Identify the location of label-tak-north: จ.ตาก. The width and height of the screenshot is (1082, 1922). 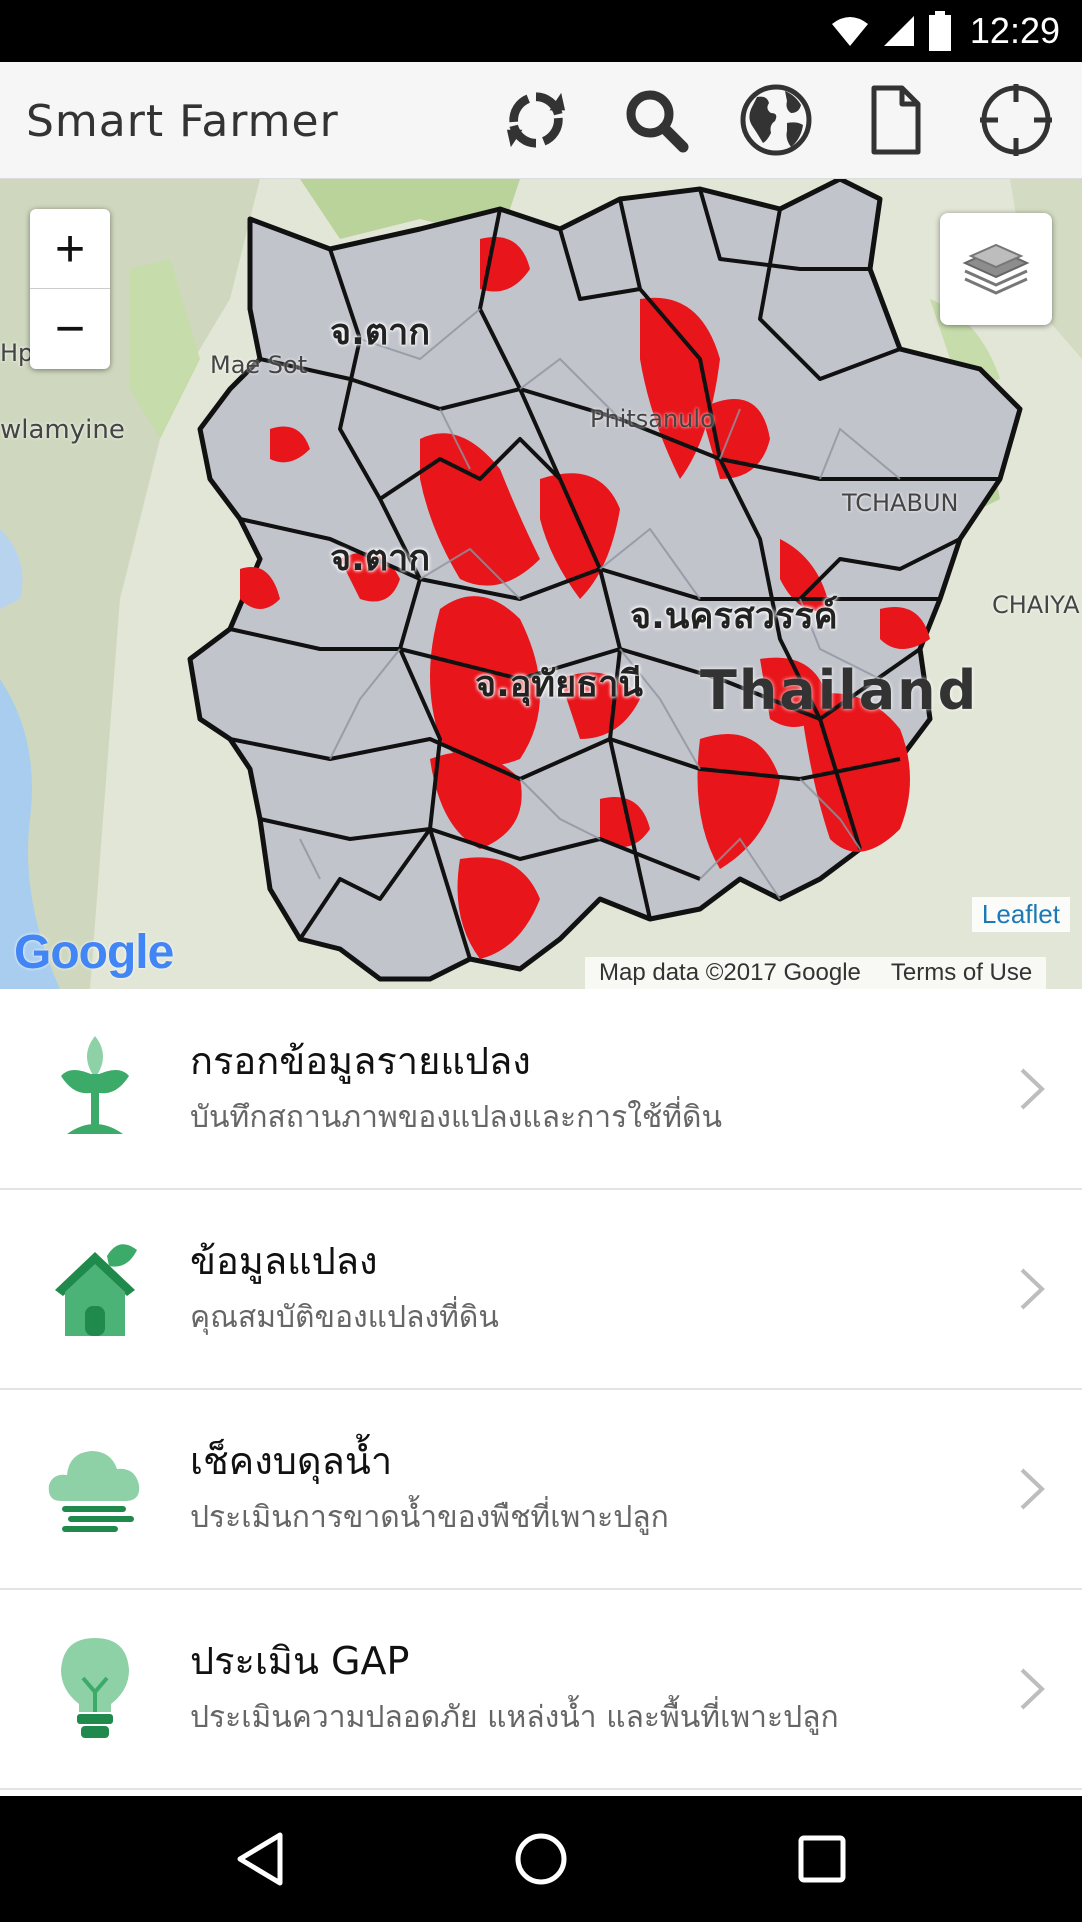
(380, 332).